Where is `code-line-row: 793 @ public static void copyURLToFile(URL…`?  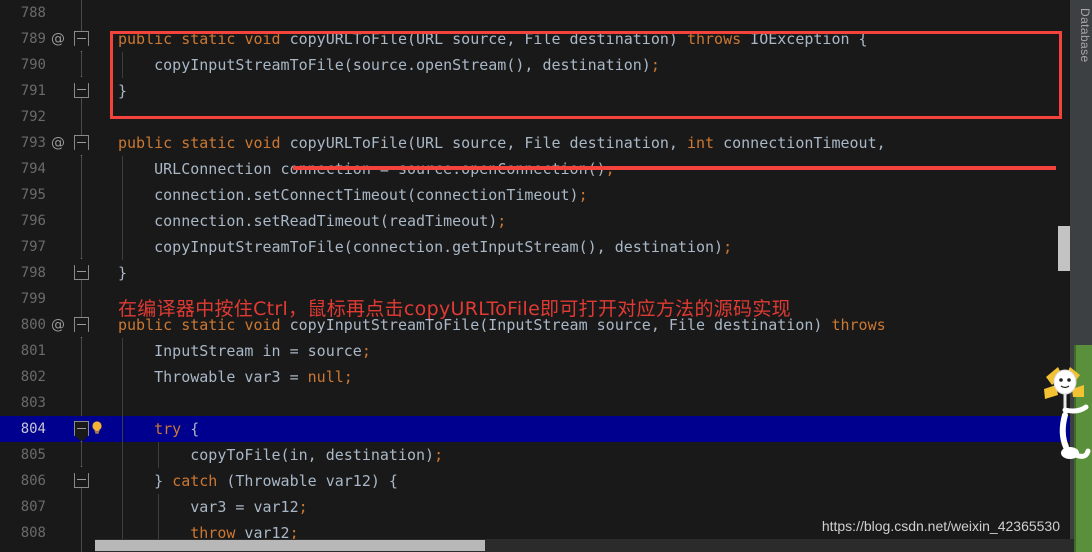
code-line-row: 793 @ public static void copyURLToFile(URL… is located at coordinates (537, 143).